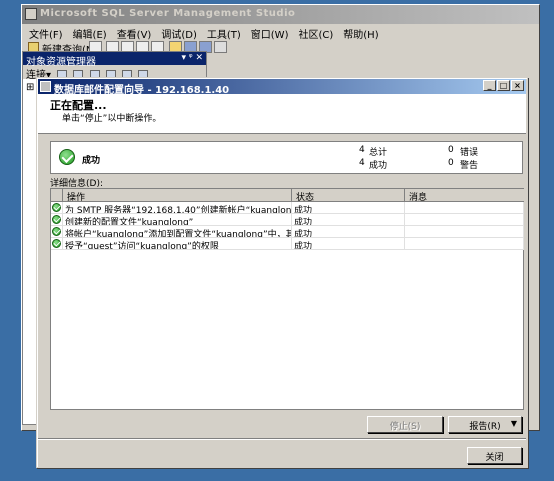 The width and height of the screenshot is (554, 481). I want to click on ssms-app-icon, so click(31, 14).